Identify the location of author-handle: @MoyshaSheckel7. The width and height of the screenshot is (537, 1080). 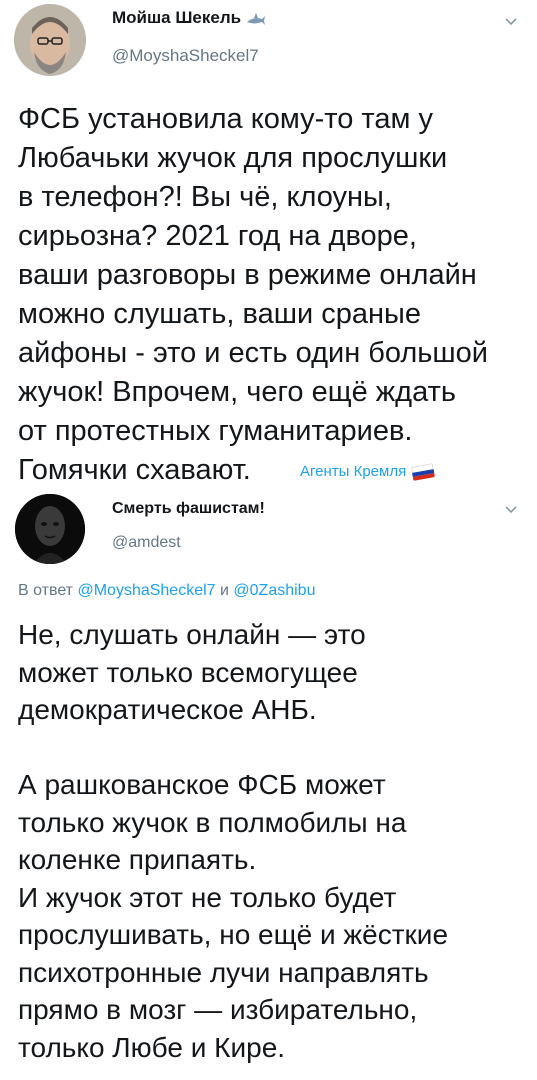
(185, 56).